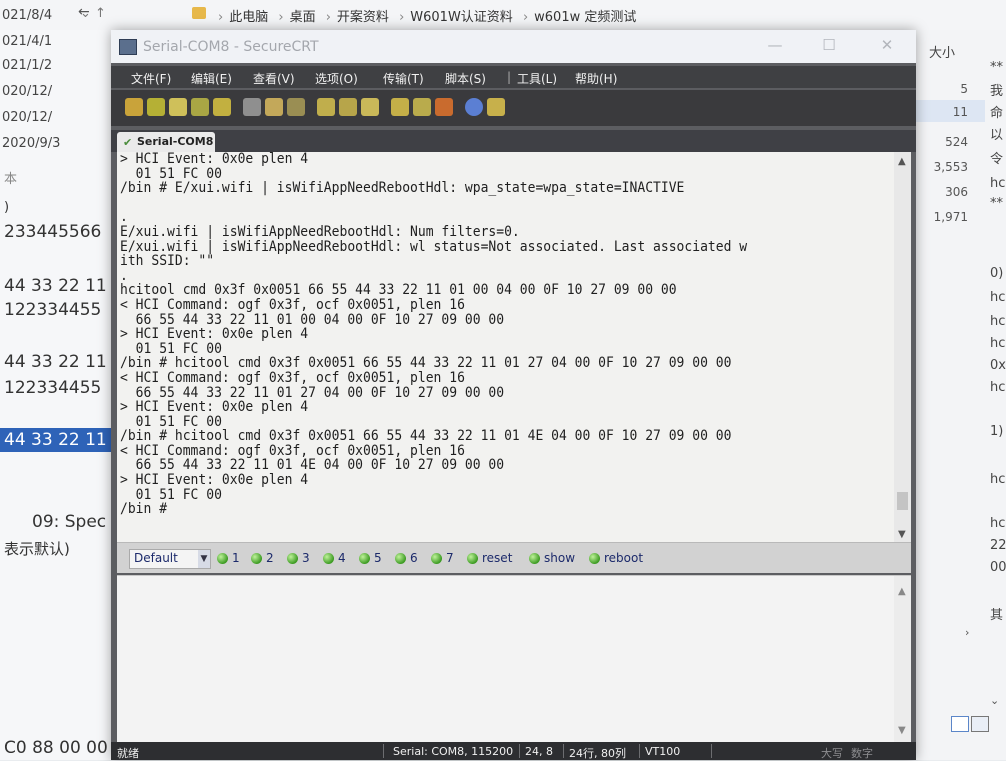 The image size is (1006, 761). I want to click on menu-script: 脚本(S), so click(465, 78).